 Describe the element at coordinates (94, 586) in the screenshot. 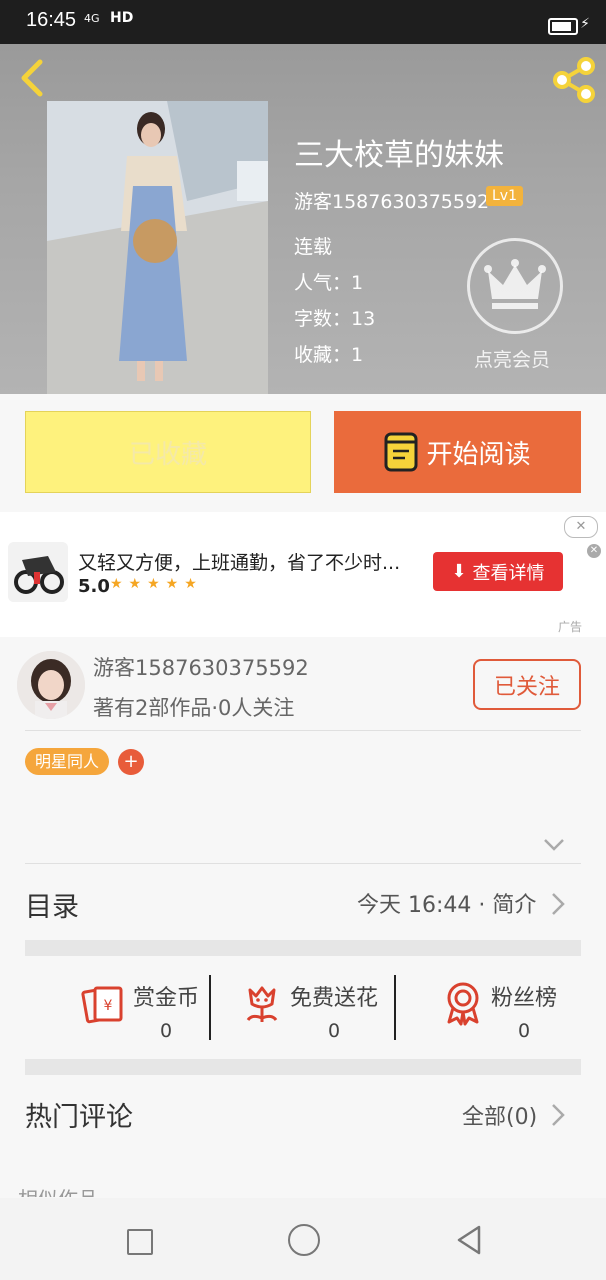

I see `ad-rating: 5.0` at that location.